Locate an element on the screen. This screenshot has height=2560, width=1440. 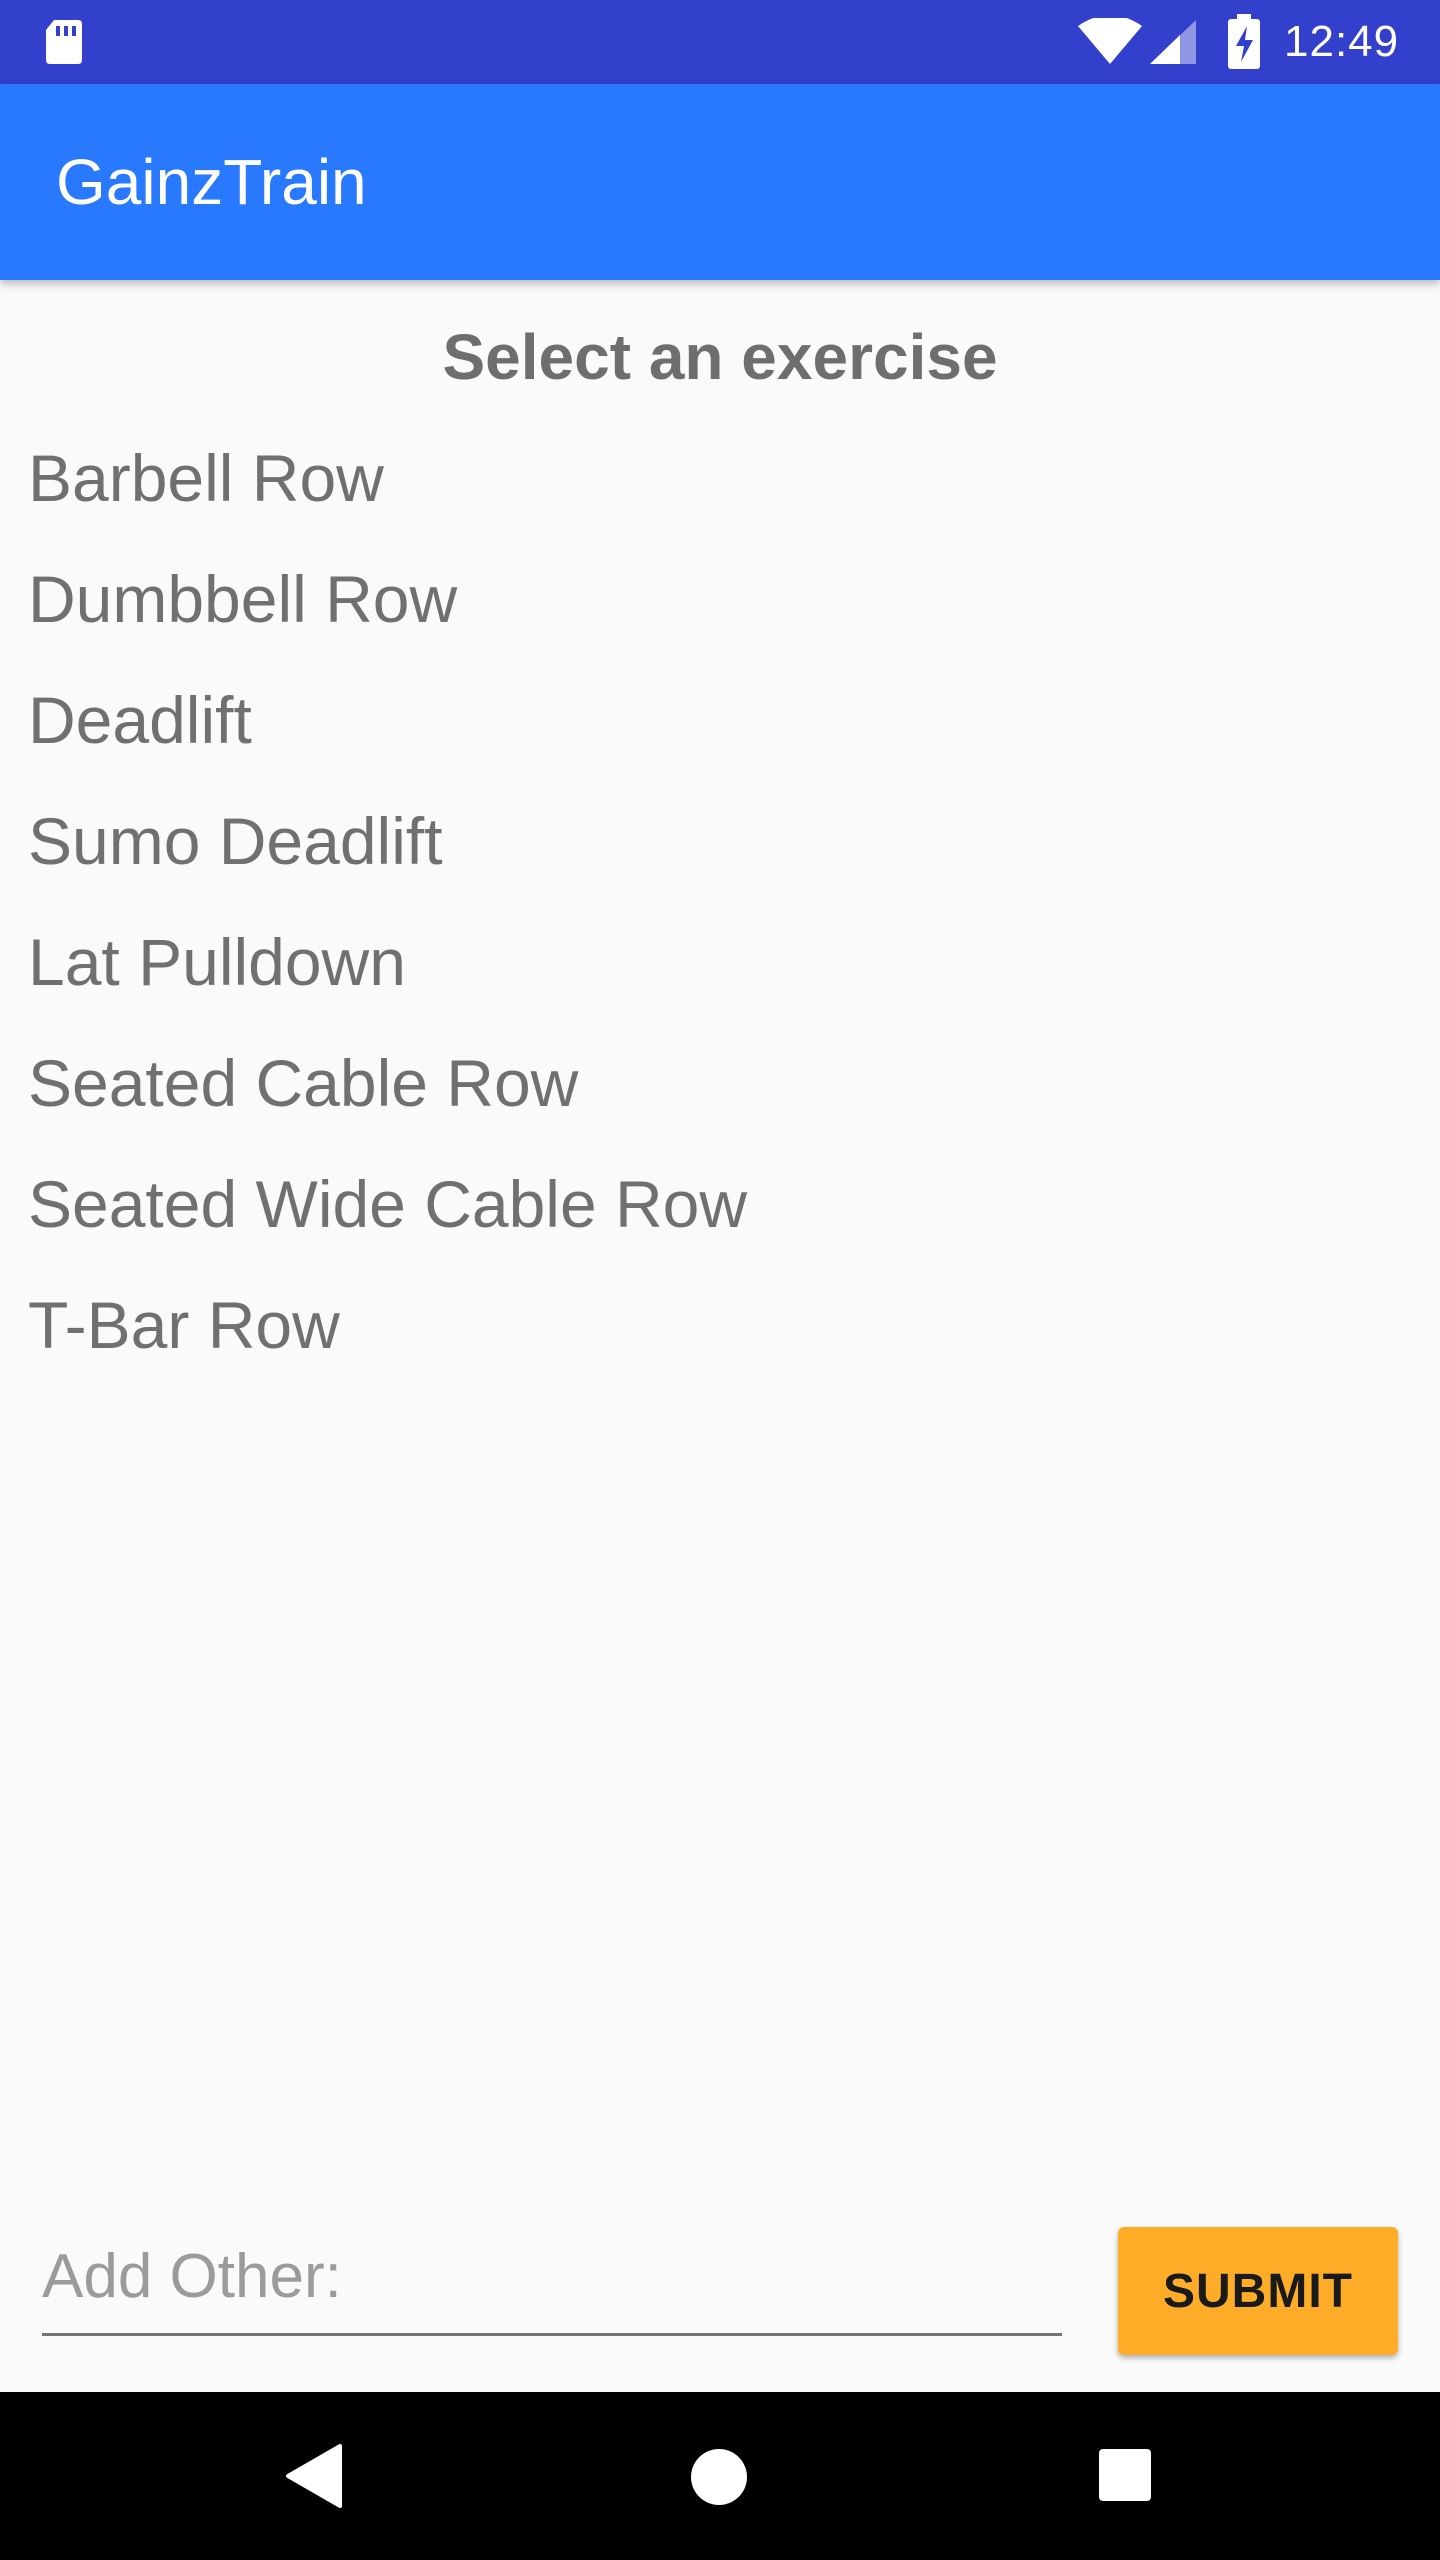
back-icon is located at coordinates (314, 2476).